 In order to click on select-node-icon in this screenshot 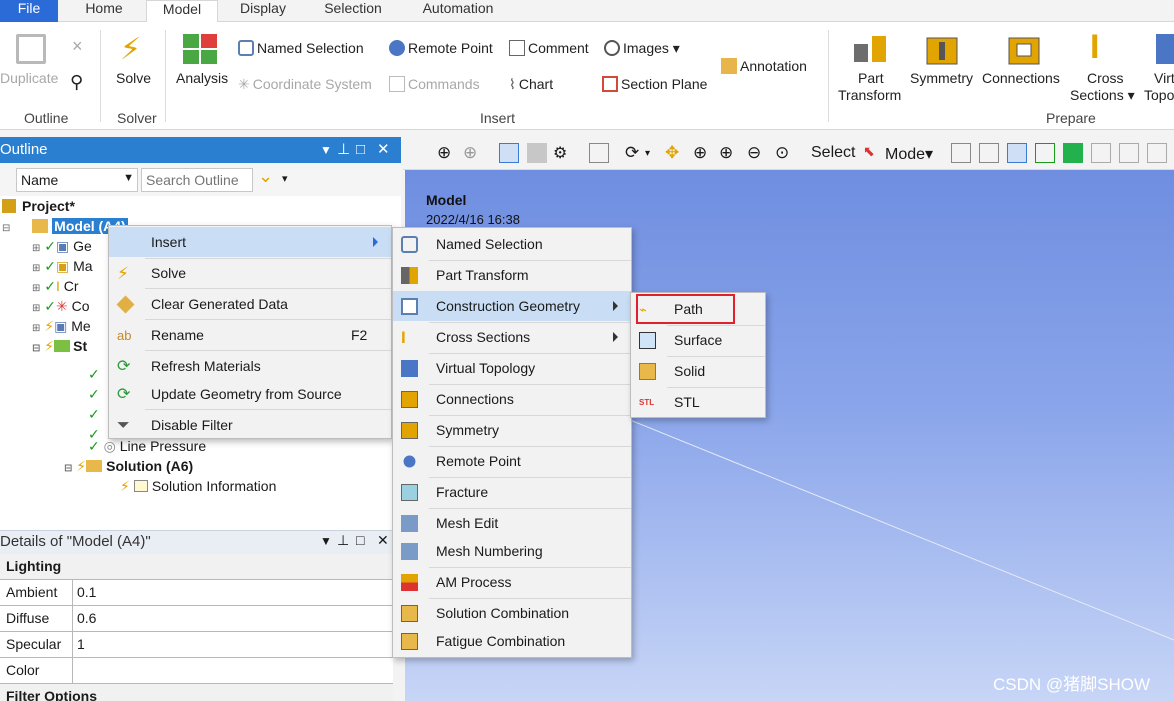, I will do `click(1101, 153)`.